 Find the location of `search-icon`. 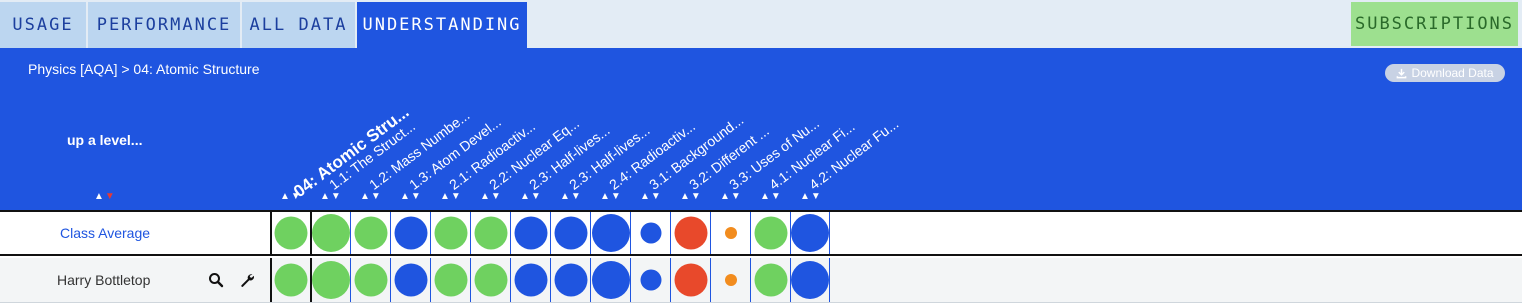

search-icon is located at coordinates (216, 280).